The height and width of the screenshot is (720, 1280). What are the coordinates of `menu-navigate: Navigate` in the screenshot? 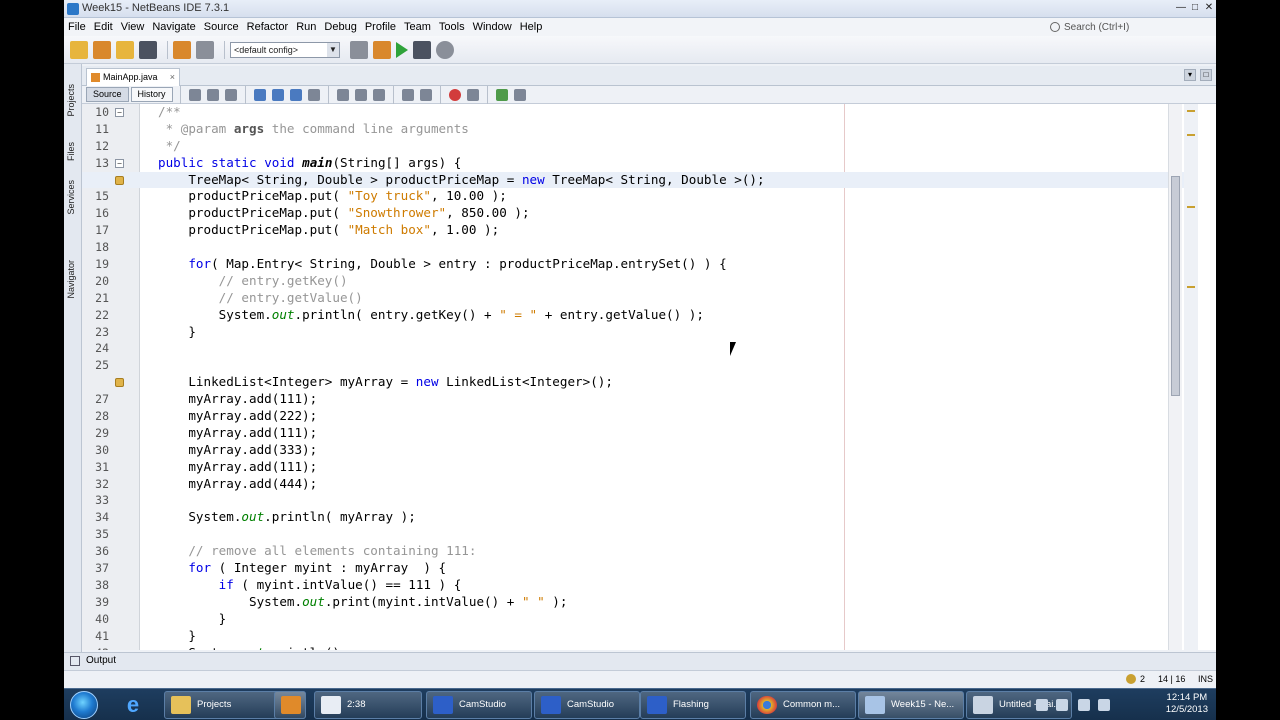 It's located at (173, 27).